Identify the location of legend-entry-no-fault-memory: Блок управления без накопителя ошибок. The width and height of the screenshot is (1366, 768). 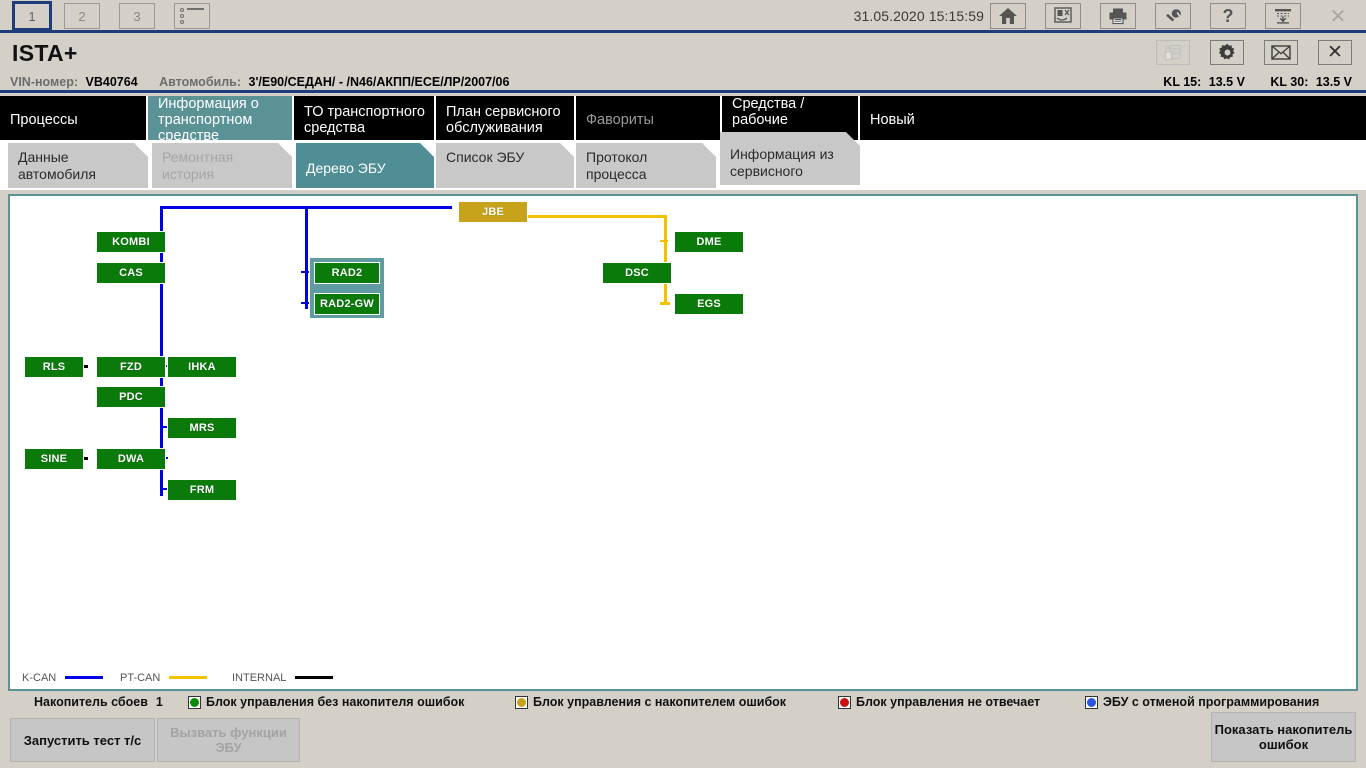
(326, 702).